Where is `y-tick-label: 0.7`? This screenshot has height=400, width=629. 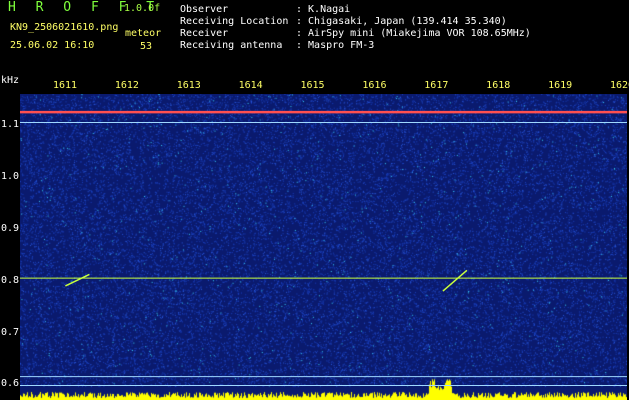
y-tick-label: 0.7 is located at coordinates (10, 332).